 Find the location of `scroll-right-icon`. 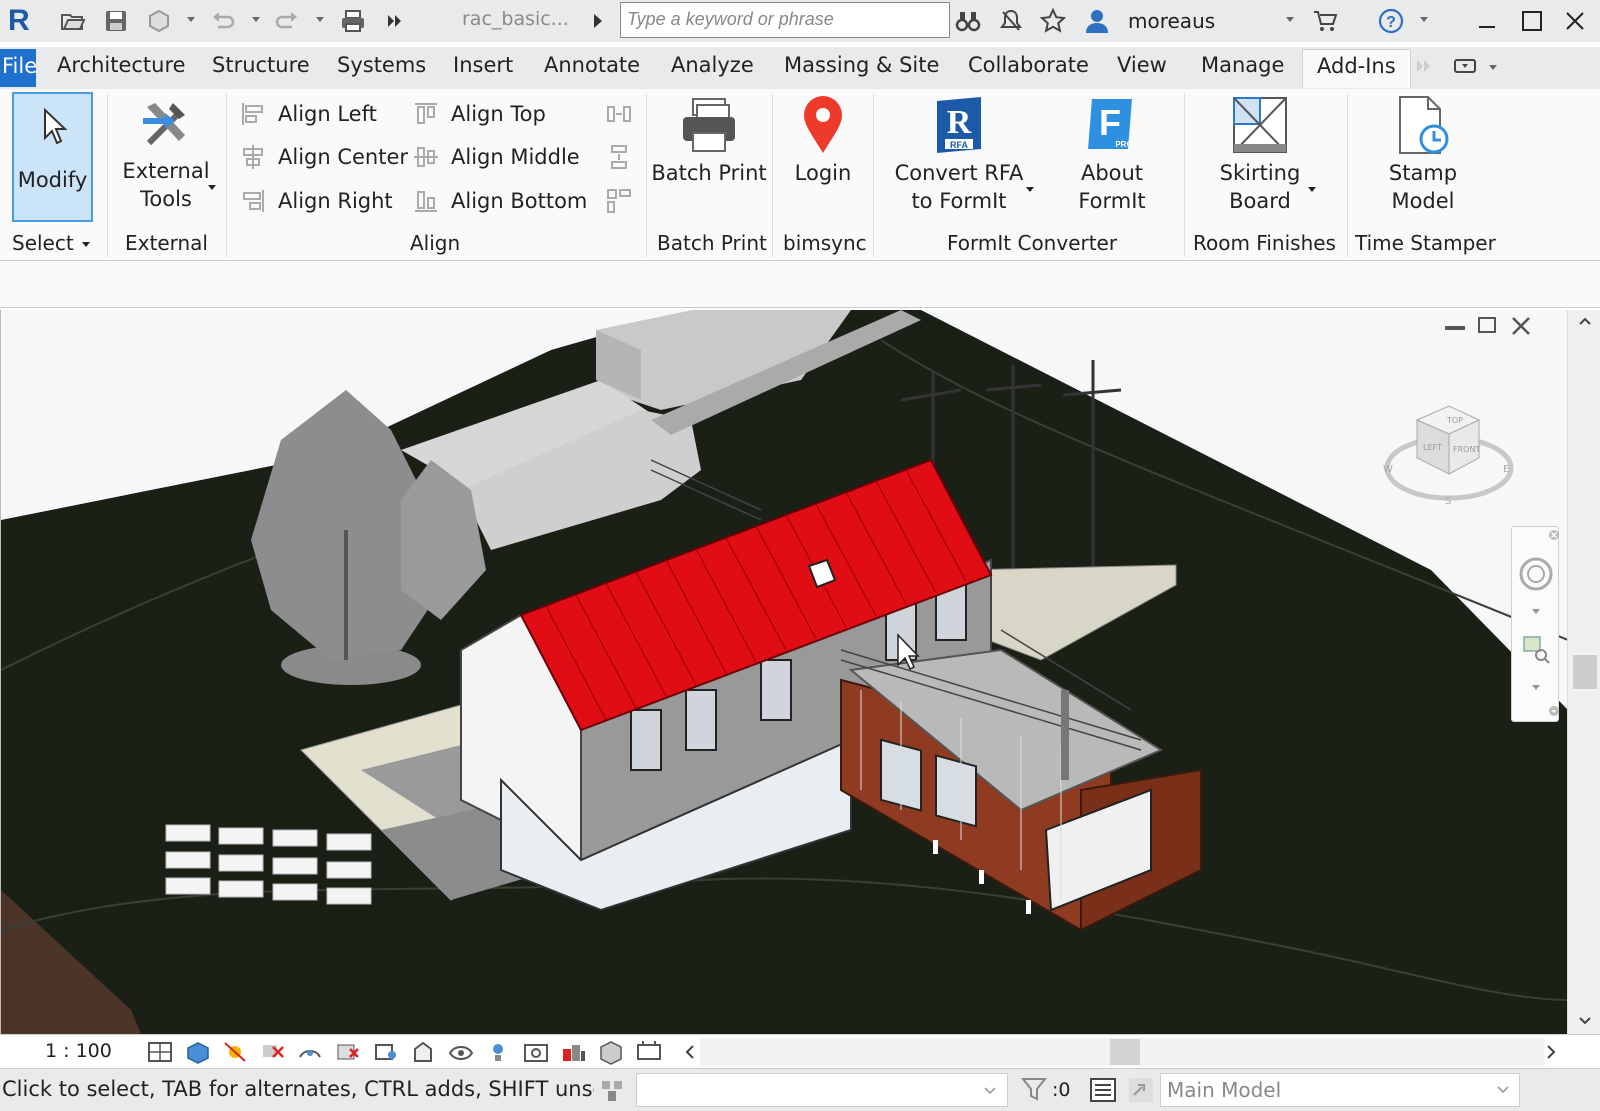

scroll-right-icon is located at coordinates (1551, 1052).